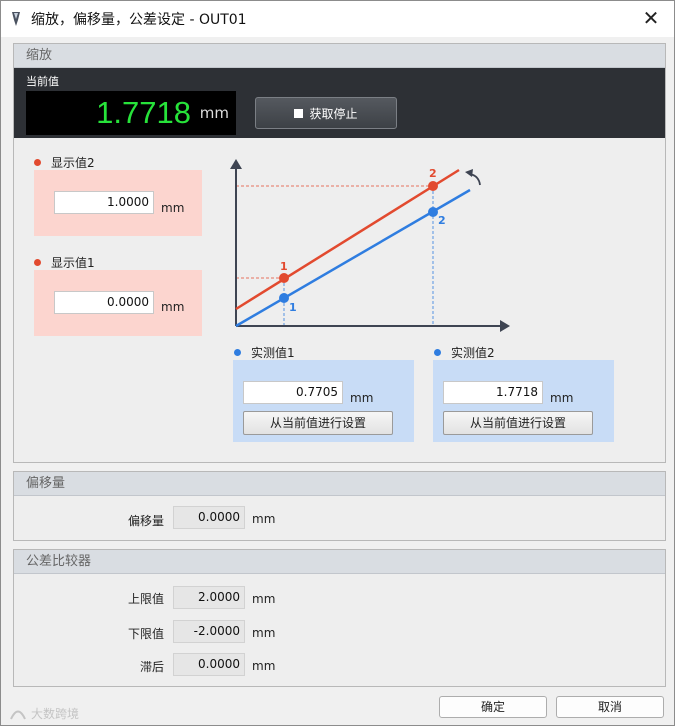 This screenshot has height=726, width=675. Describe the element at coordinates (104, 302) in the screenshot. I see `display1-input: 0.0000` at that location.